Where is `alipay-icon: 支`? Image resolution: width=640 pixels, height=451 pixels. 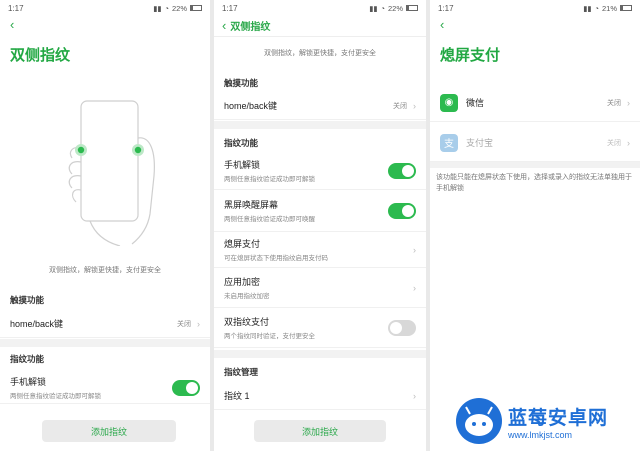
alipay-icon: 支 is located at coordinates (449, 142).